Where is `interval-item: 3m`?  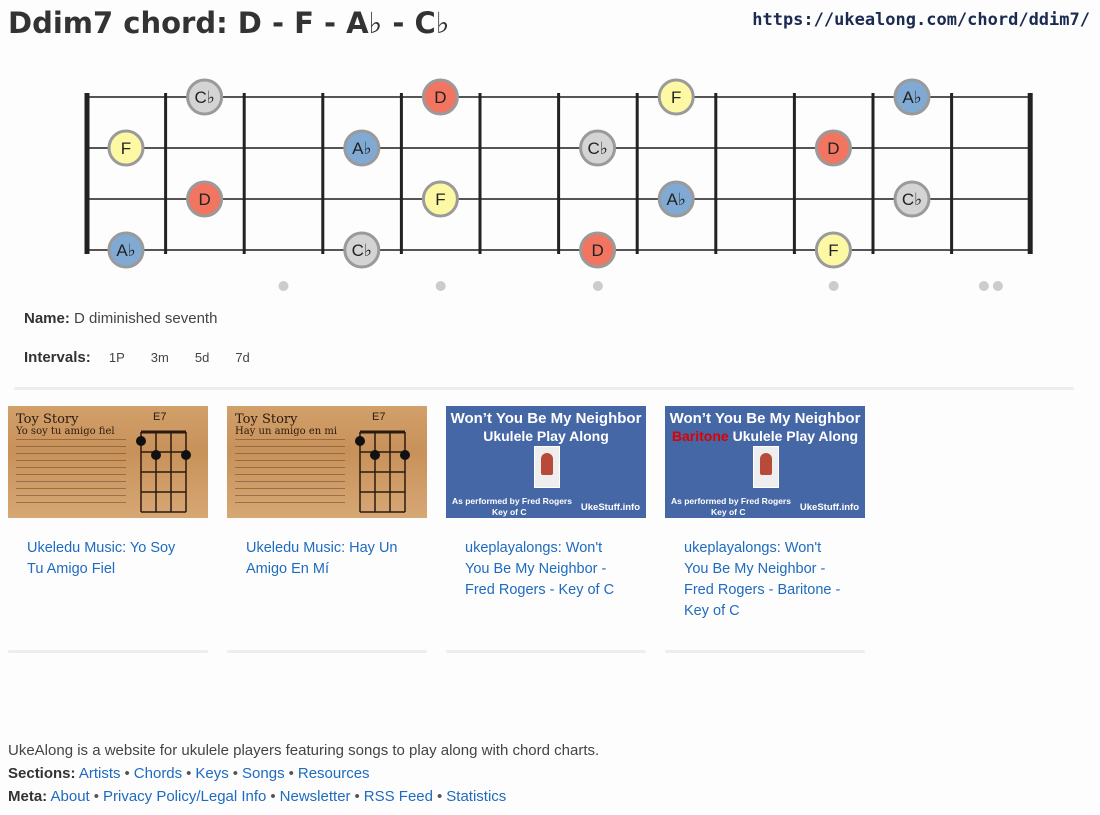
interval-item: 3m is located at coordinates (159, 357).